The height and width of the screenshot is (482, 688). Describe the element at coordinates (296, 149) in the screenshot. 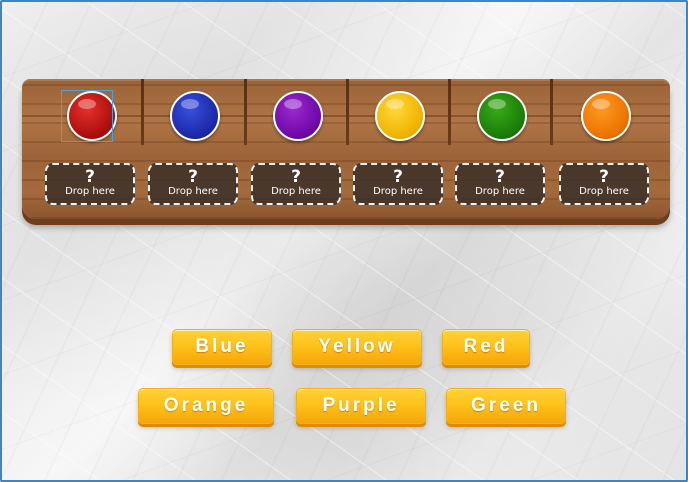

I see `color-slot-purple: ? Drop here` at that location.